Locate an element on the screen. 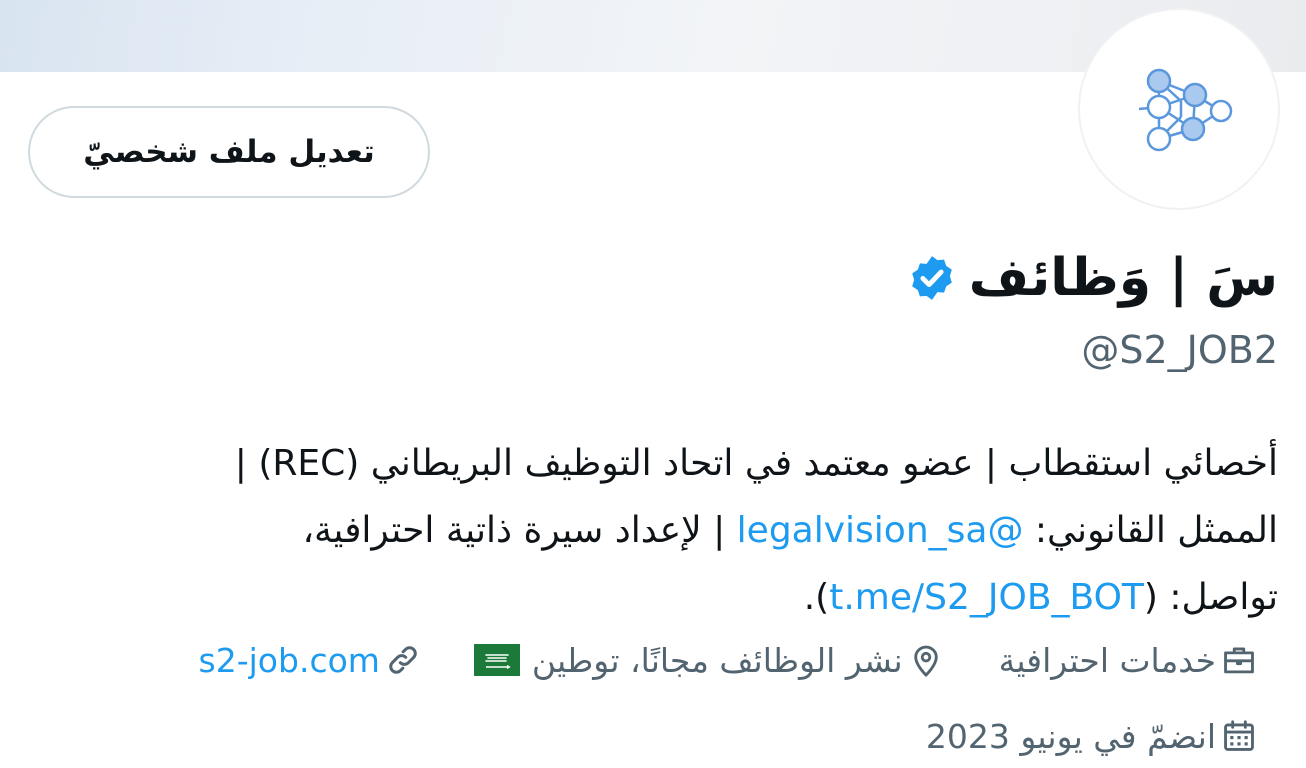 The width and height of the screenshot is (1306, 768). bio-line-3: تواصل: (t.me/S2_JOB_BOT). is located at coordinates (648, 597).